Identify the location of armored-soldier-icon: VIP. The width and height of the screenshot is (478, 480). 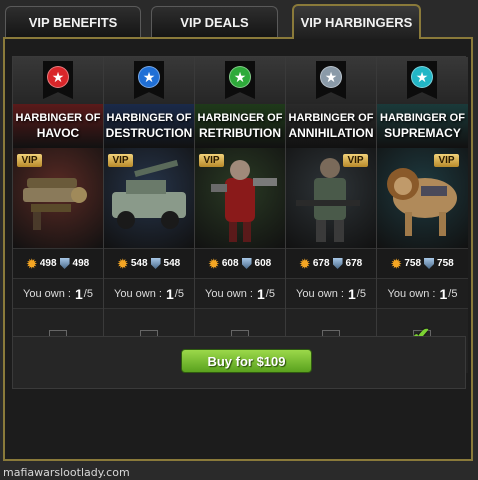
(240, 198).